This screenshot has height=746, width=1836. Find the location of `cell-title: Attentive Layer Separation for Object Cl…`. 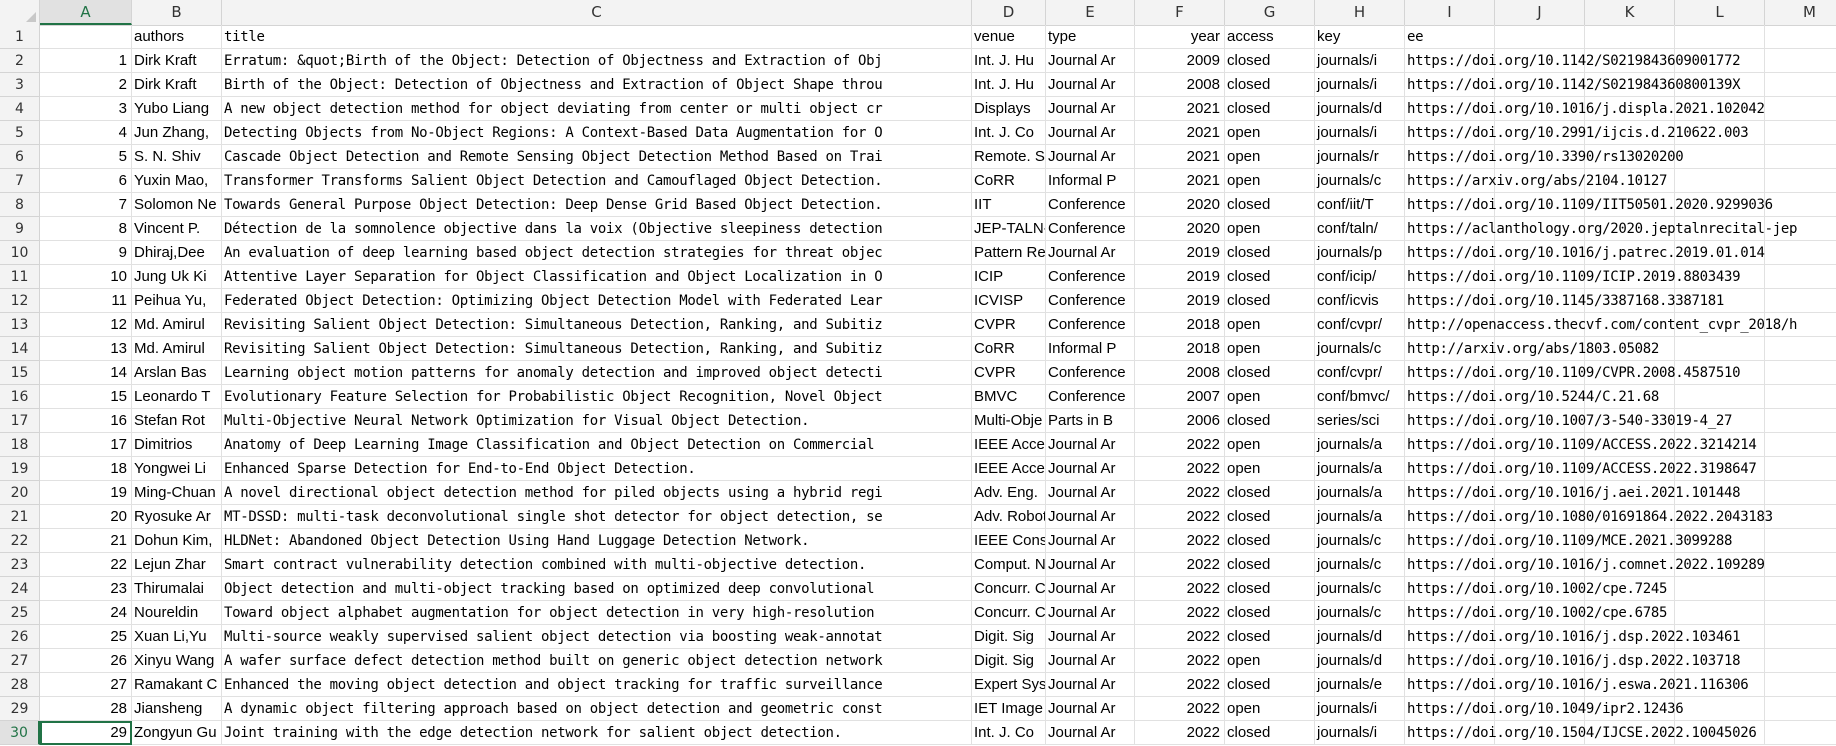

cell-title: Attentive Layer Separation for Object Cl… is located at coordinates (597, 277).